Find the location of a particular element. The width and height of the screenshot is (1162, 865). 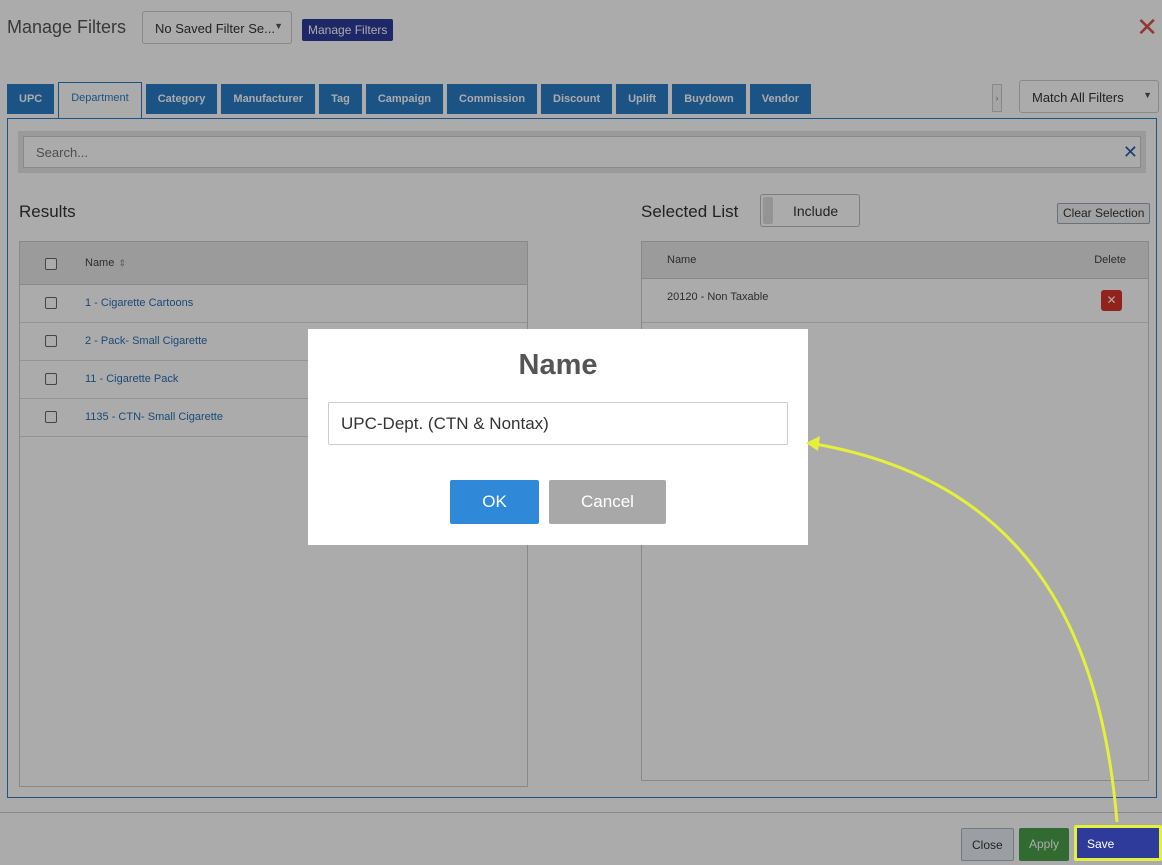

save-filters-button: Save Filters is located at coordinates (1118, 843).